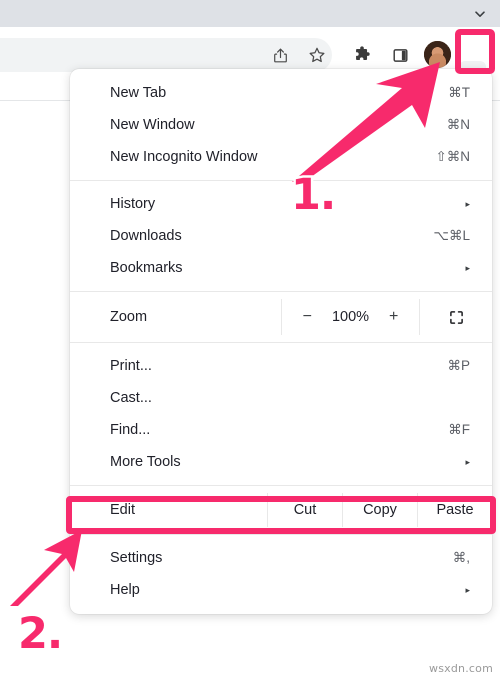 This screenshot has height=680, width=500. I want to click on share-icon, so click(280, 55).